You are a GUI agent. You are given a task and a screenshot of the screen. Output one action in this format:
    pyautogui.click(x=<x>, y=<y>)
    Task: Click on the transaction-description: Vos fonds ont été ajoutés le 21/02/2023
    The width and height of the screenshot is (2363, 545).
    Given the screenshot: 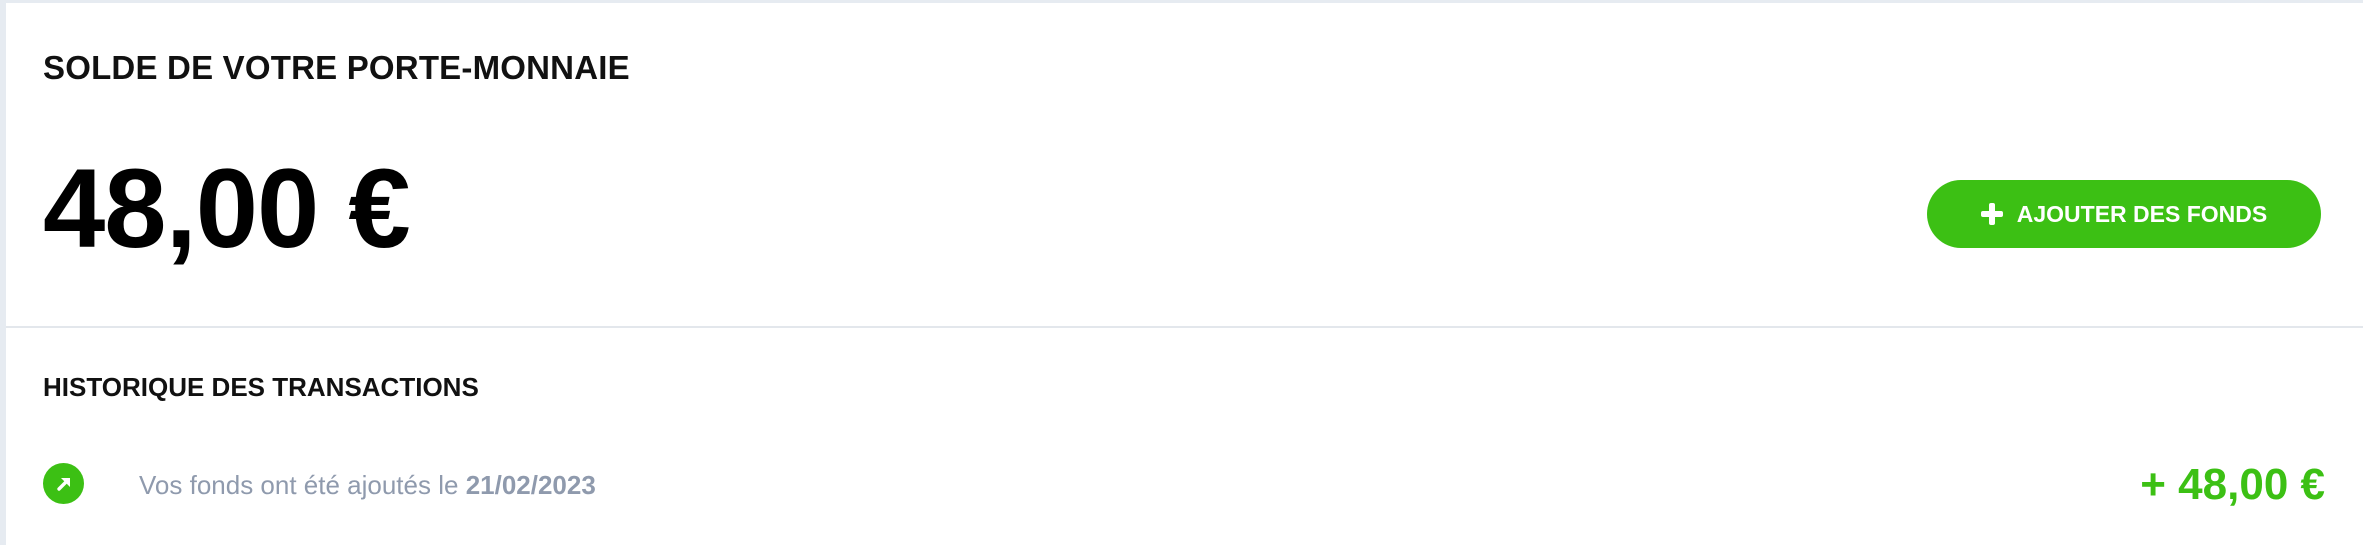 What is the action you would take?
    pyautogui.click(x=367, y=485)
    